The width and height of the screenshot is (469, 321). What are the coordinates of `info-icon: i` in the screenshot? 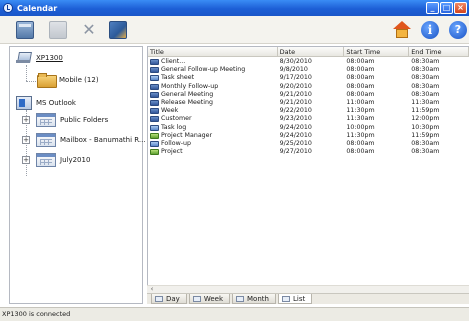 It's located at (430, 30).